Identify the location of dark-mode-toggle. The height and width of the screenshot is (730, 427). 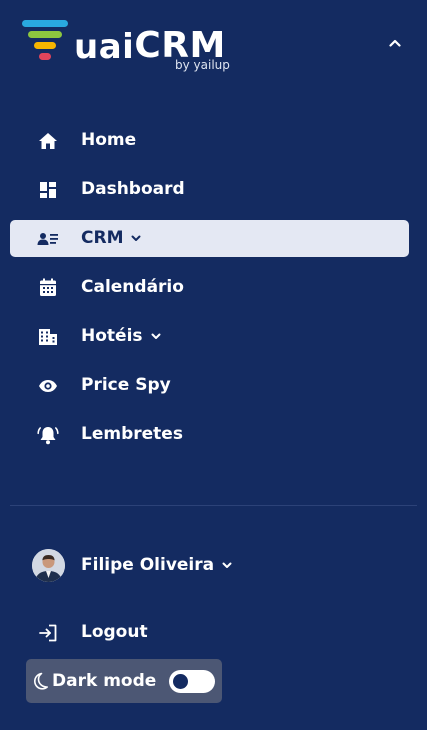
(192, 681).